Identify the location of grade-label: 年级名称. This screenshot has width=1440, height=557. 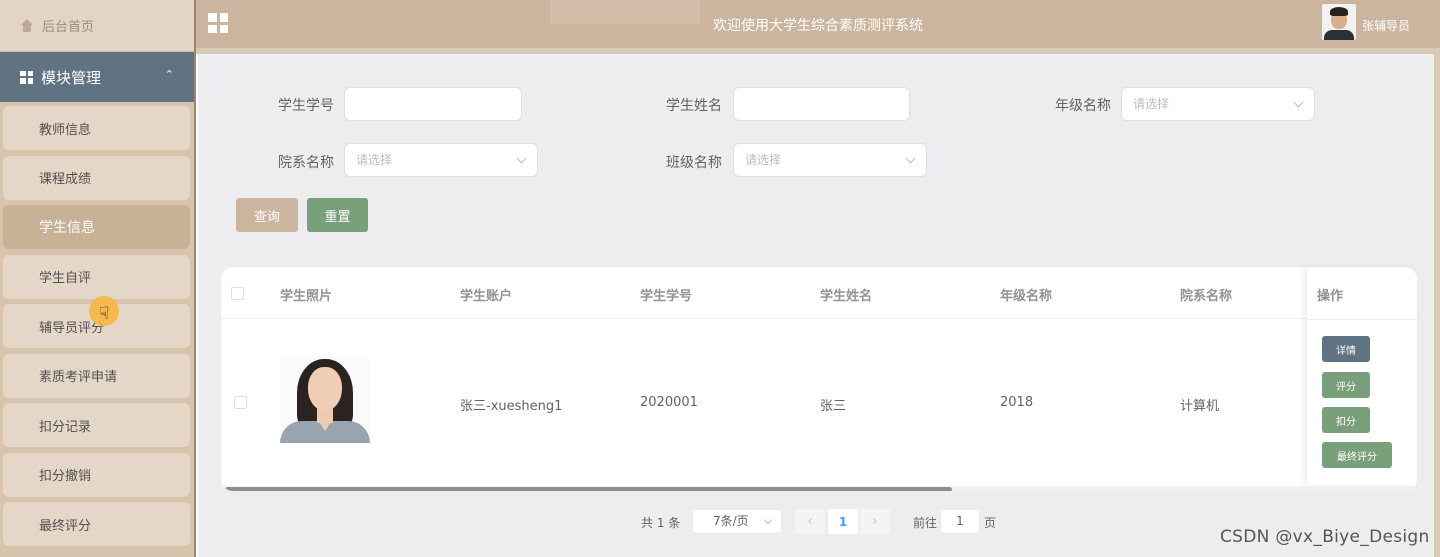
(1083, 106).